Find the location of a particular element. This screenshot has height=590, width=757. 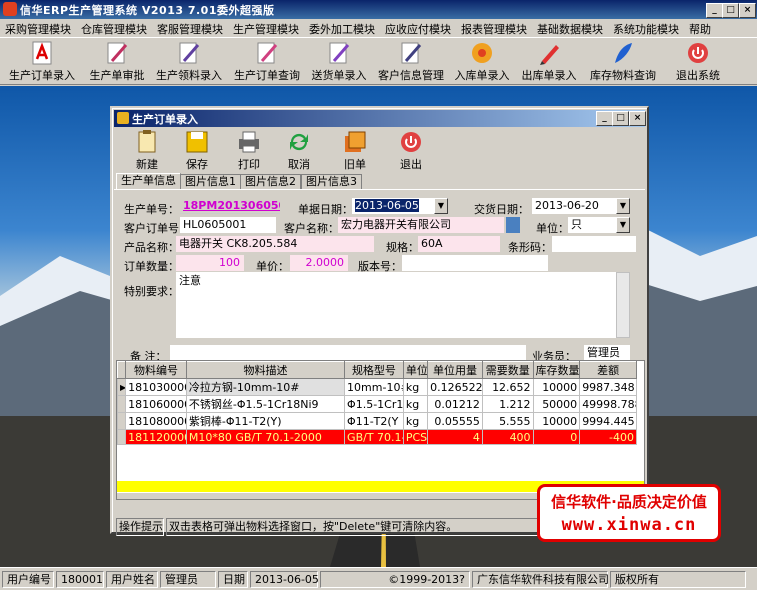

cell: 不锈钢丝-Φ1.5-1Cr18Ni9 is located at coordinates (265, 404).